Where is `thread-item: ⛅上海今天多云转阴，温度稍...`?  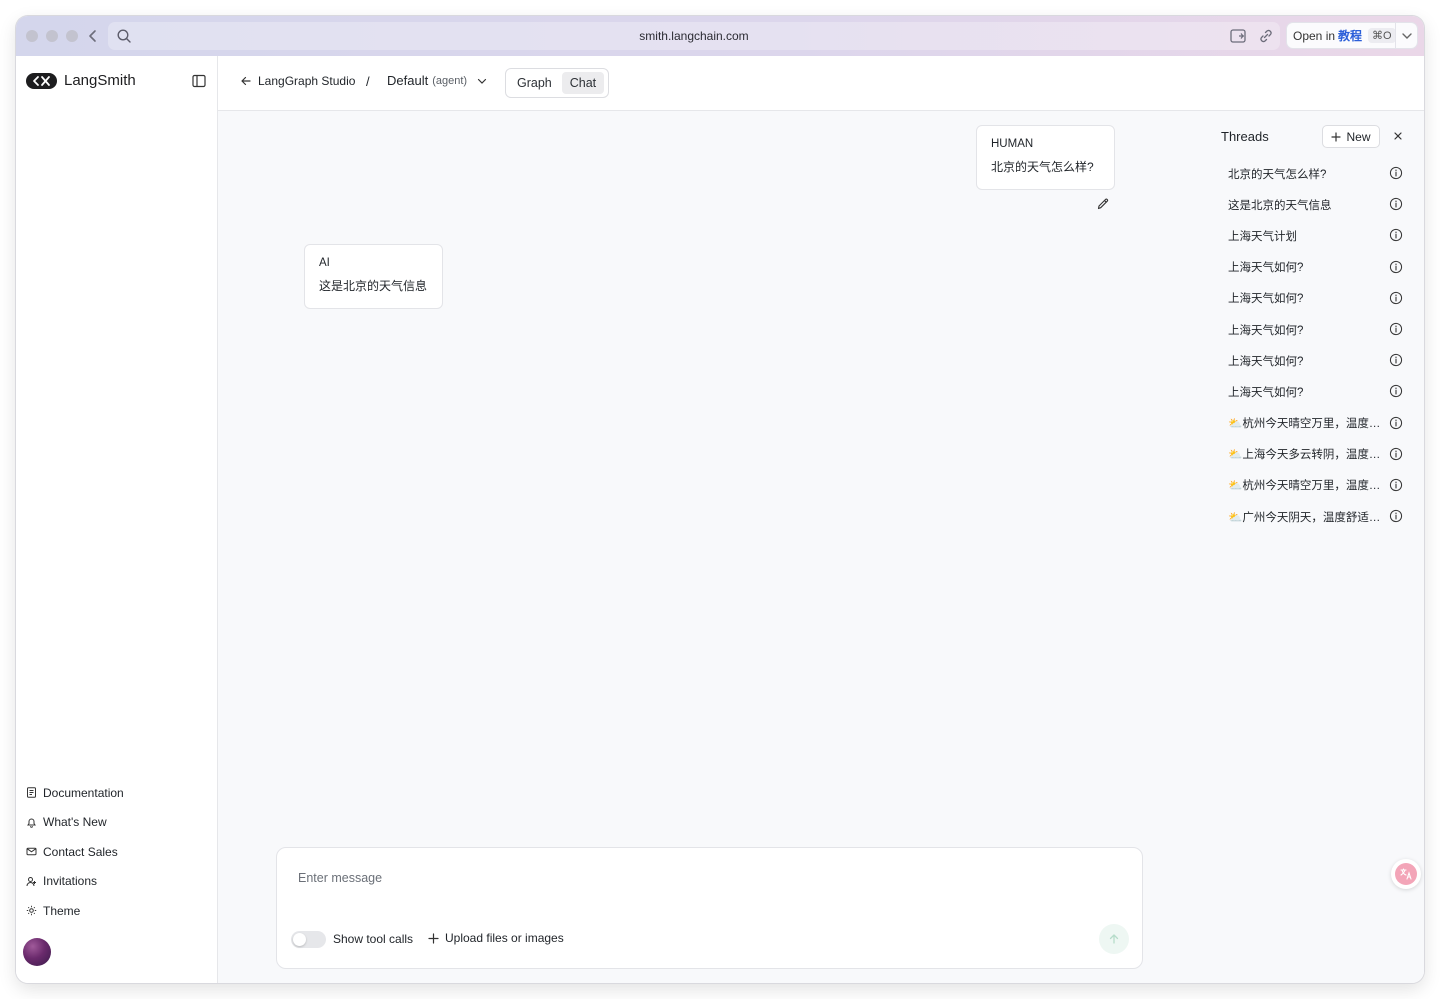 thread-item: ⛅上海今天多云转阴，温度稍... is located at coordinates (1318, 454).